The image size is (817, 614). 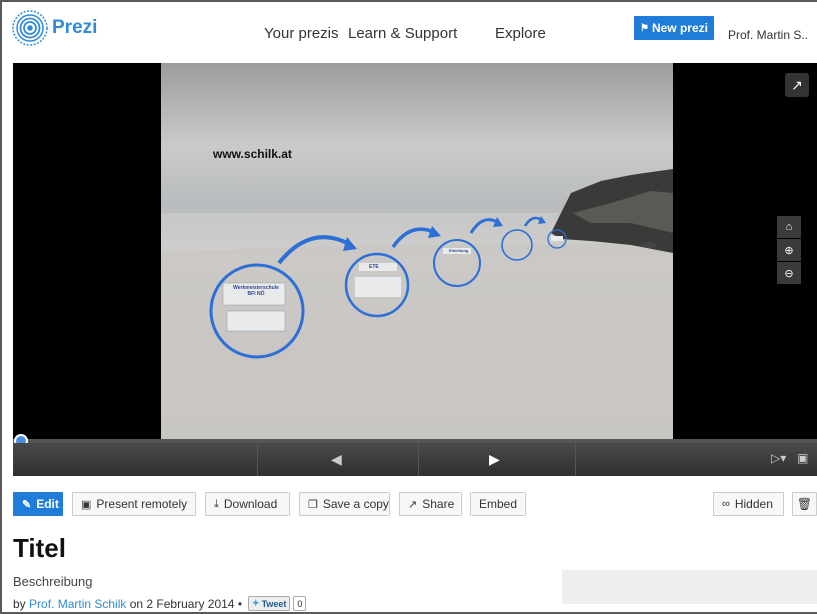 What do you see at coordinates (336, 459) in the screenshot?
I see `arrow-left-icon: ◀` at bounding box center [336, 459].